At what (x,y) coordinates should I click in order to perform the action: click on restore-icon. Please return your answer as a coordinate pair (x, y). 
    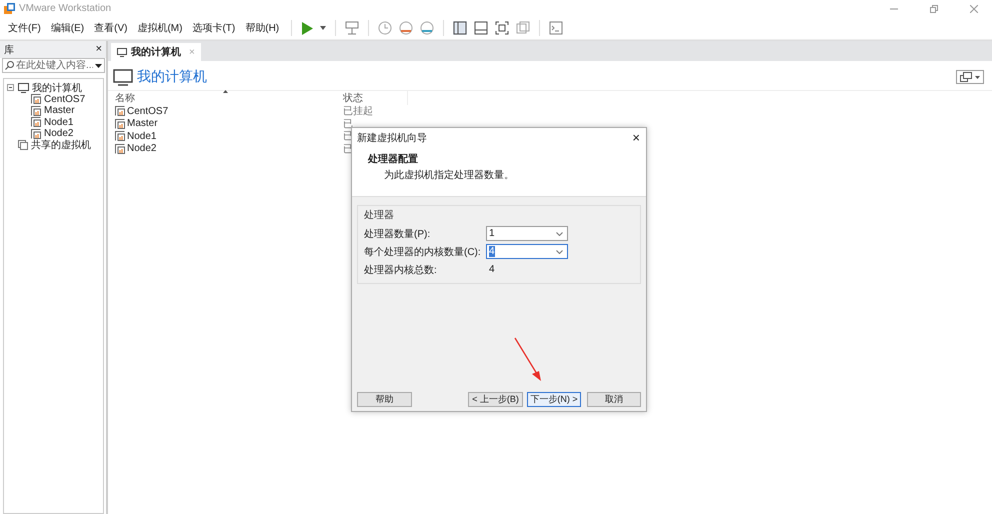
    Looking at the image, I should click on (934, 8).